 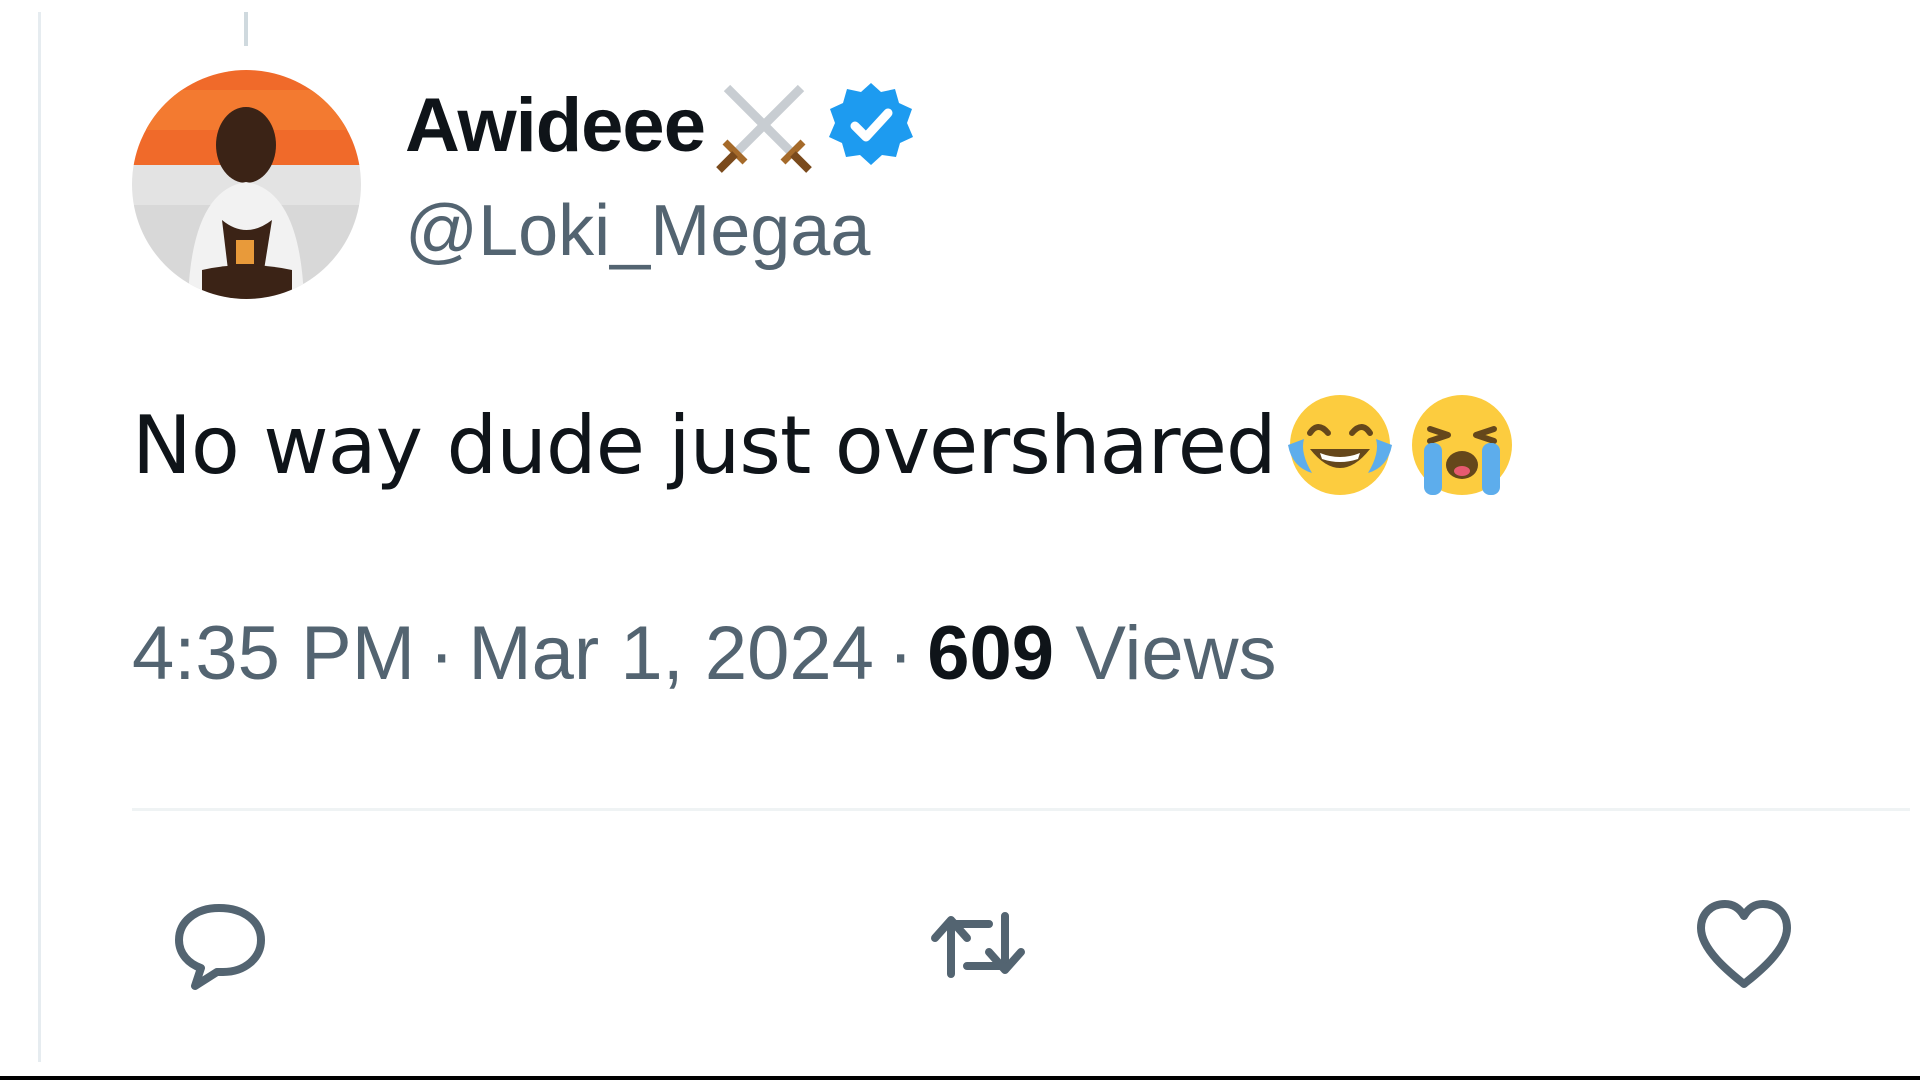 What do you see at coordinates (246, 29) in the screenshot?
I see `thread-connector-line` at bounding box center [246, 29].